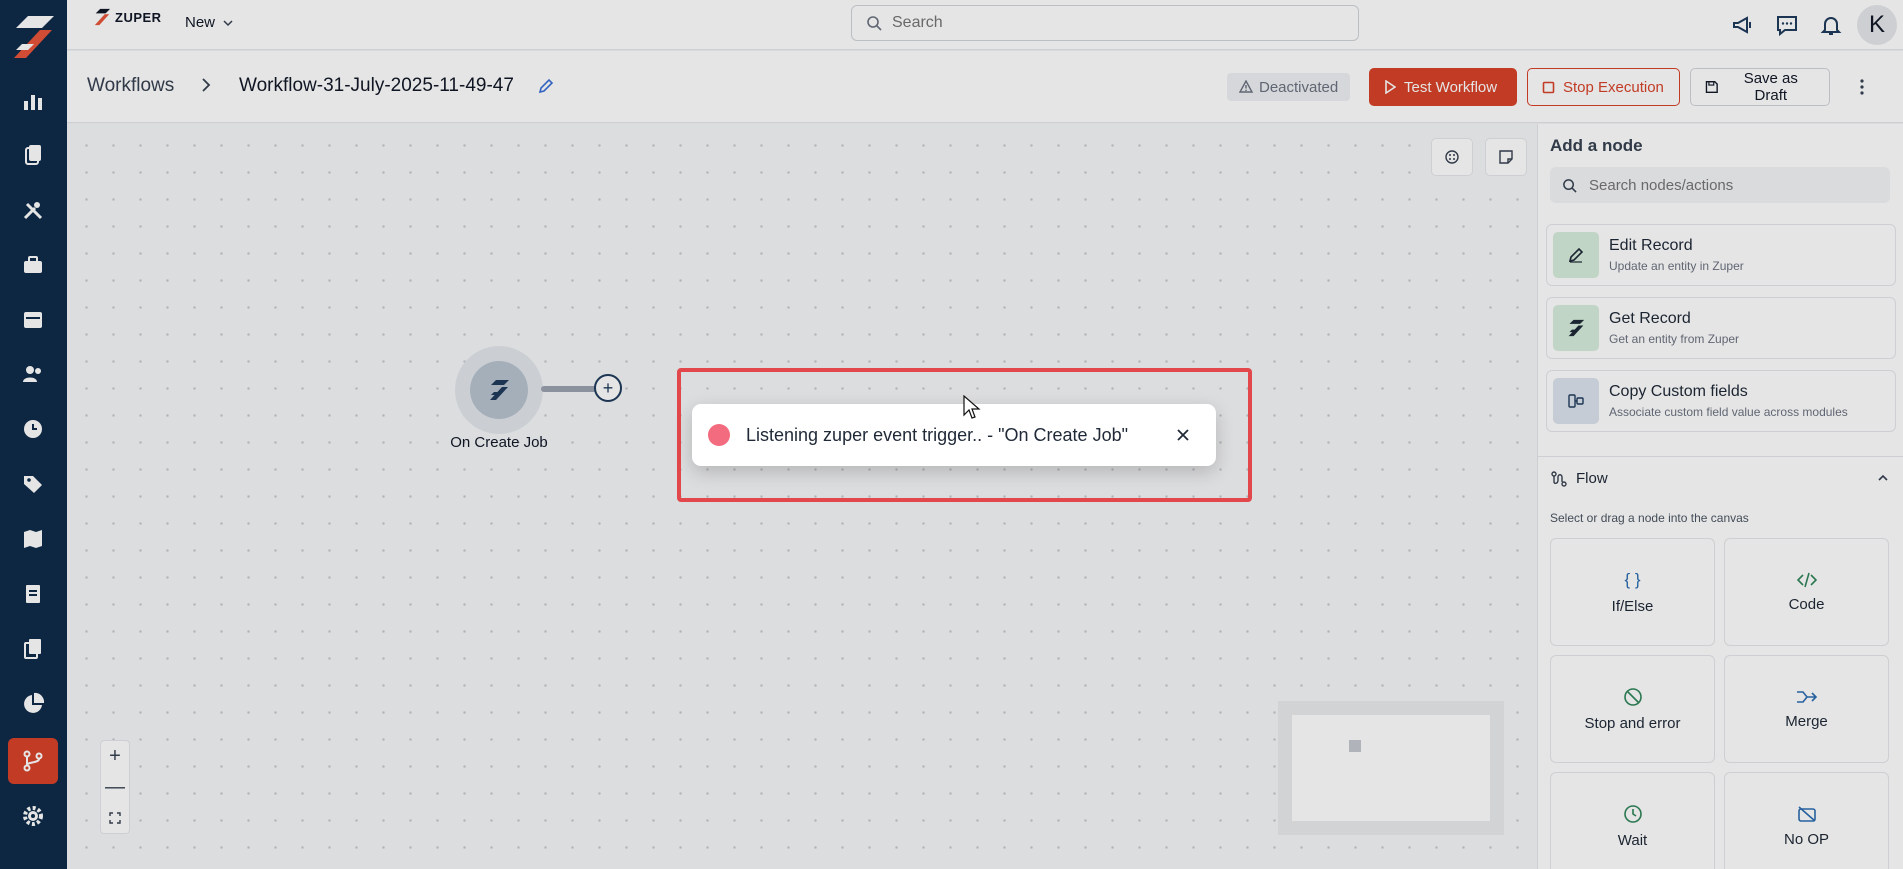 Image resolution: width=1903 pixels, height=869 pixels. Describe the element at coordinates (972, 407) in the screenshot. I see `mouse-cursor-icon` at that location.